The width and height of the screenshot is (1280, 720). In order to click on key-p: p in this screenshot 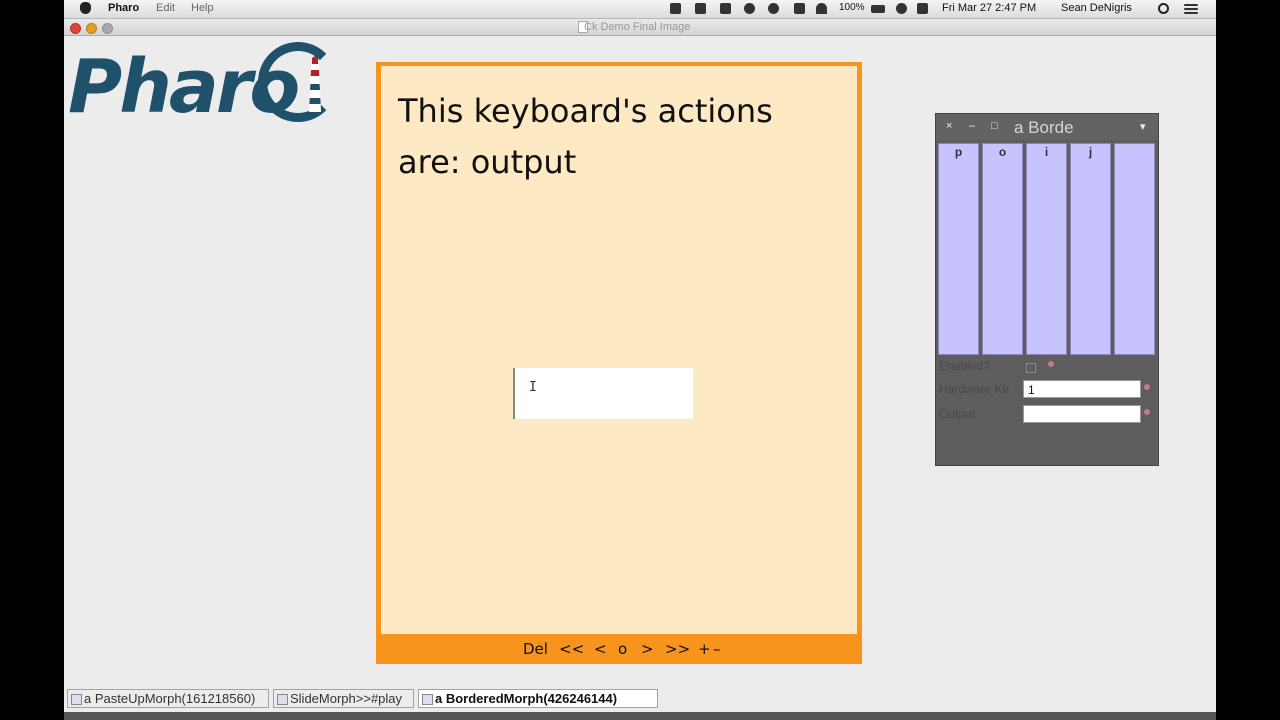, I will do `click(958, 249)`.